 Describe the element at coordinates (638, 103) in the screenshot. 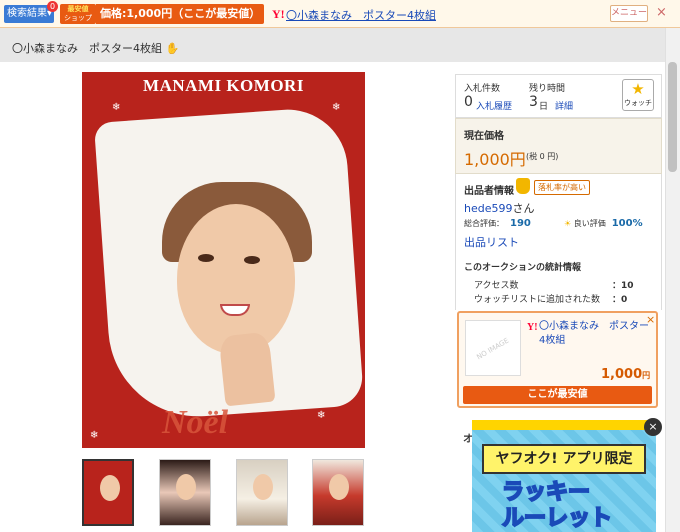

I see `watch-label: ウォッチ` at that location.